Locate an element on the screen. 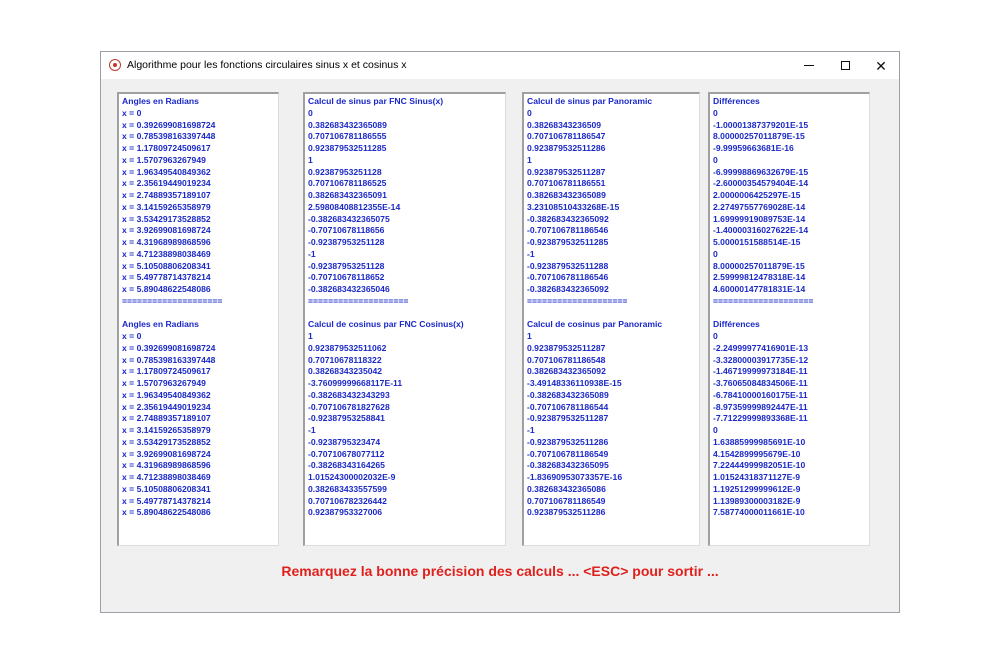  value-line: x = 0.392699081698724 is located at coordinates (169, 124).